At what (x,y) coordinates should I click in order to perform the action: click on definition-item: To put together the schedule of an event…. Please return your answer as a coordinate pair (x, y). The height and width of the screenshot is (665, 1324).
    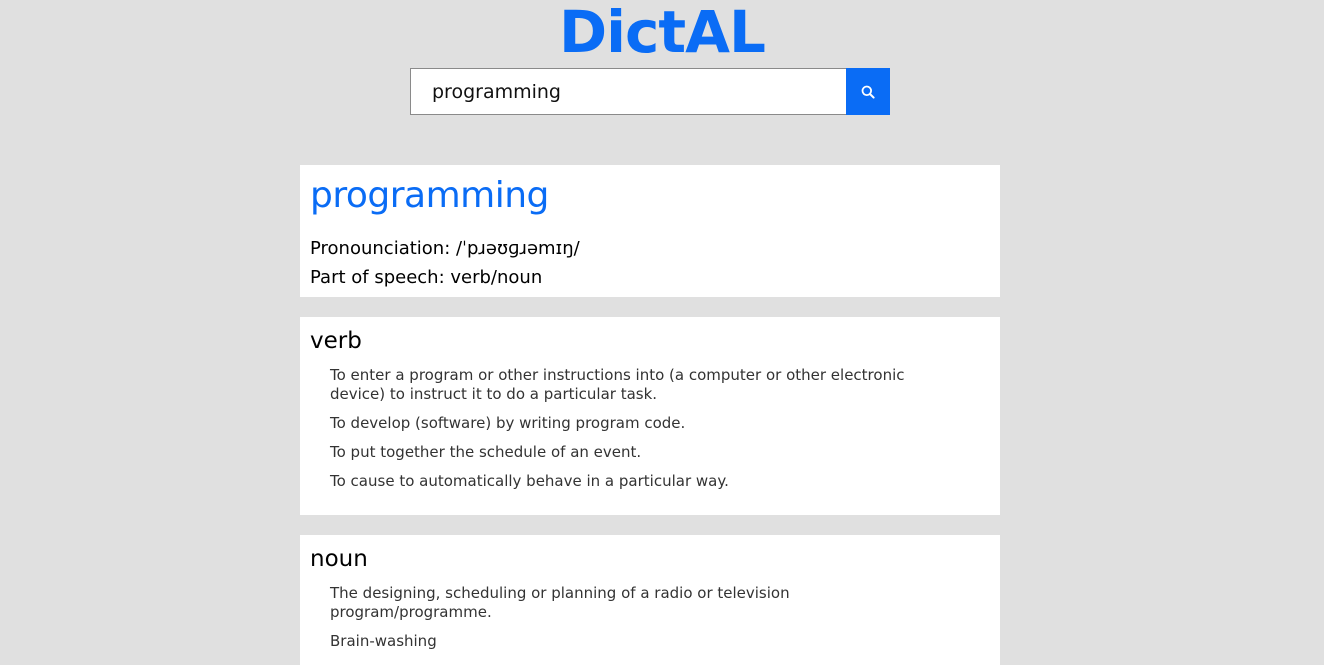
    Looking at the image, I should click on (486, 452).